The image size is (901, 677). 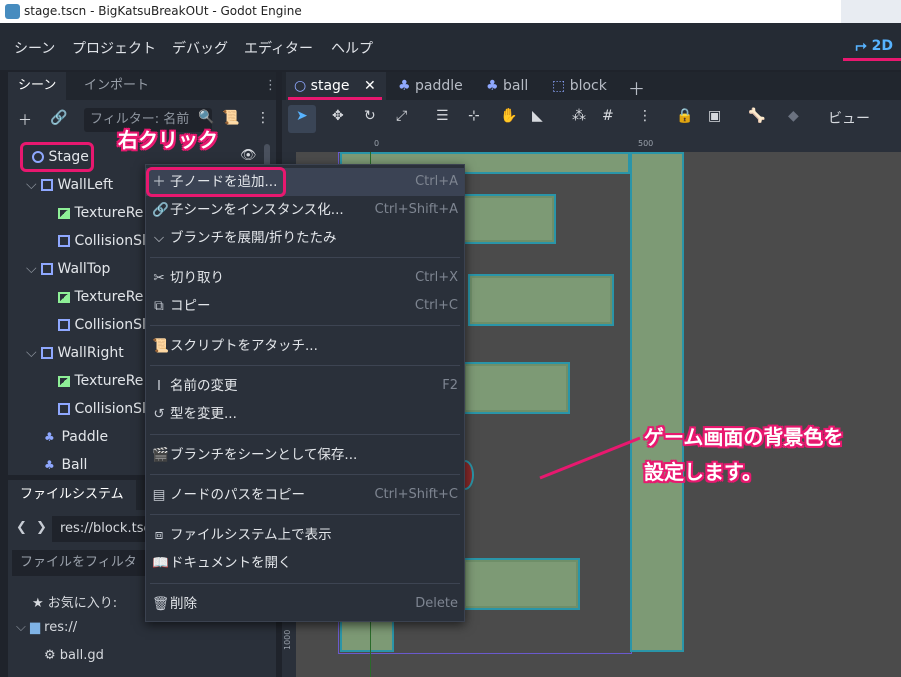 What do you see at coordinates (60, 157) in the screenshot?
I see `tree-node-stage: Stage` at bounding box center [60, 157].